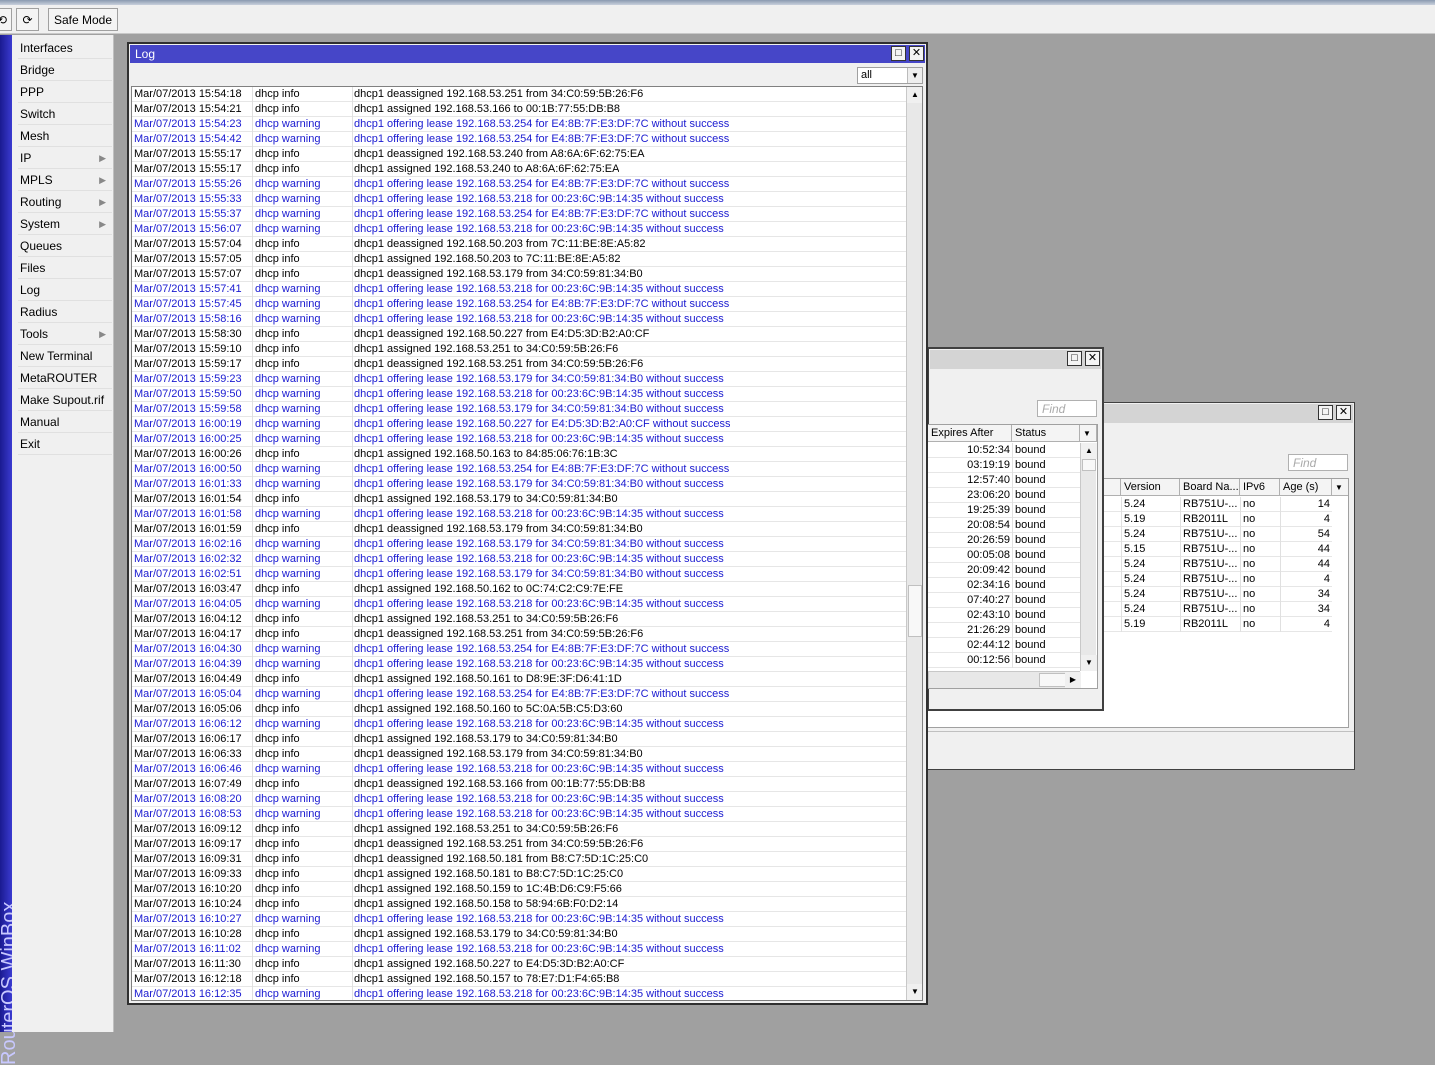 This screenshot has width=1435, height=1065. Describe the element at coordinates (188, 859) in the screenshot. I see `log-time: Mar/07/2013 16:09:31` at that location.